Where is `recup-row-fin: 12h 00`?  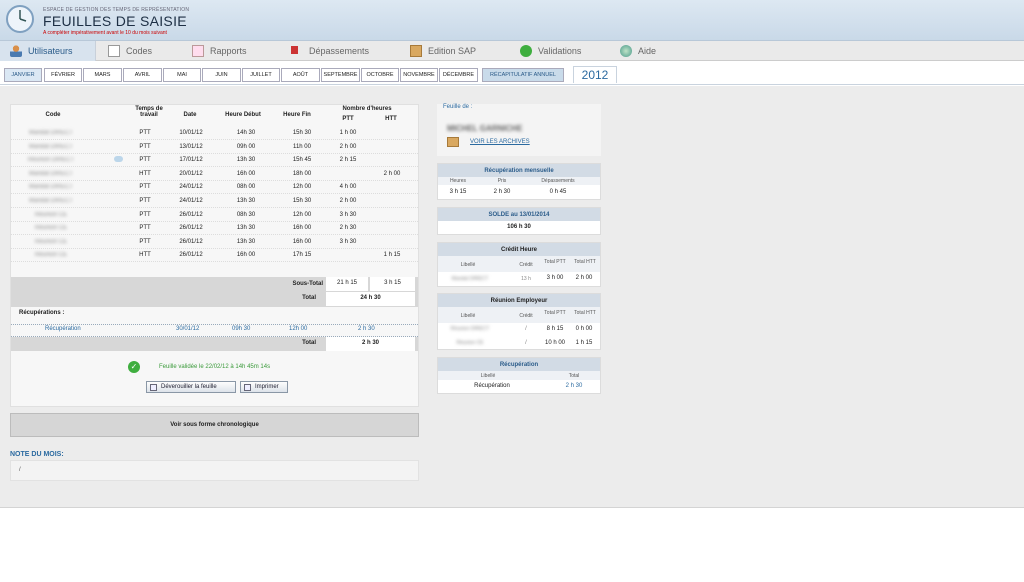
recup-row-fin: 12h 00 is located at coordinates (298, 329).